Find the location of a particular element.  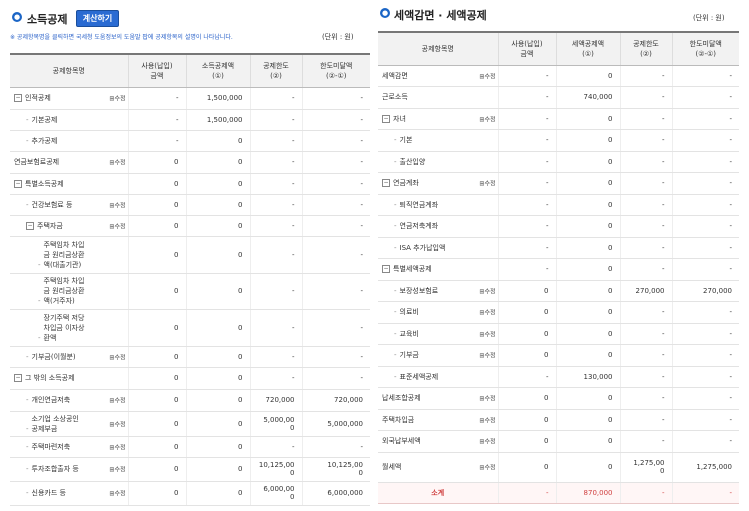

table-row: - 출산입양 -0- - is located at coordinates (558, 162).